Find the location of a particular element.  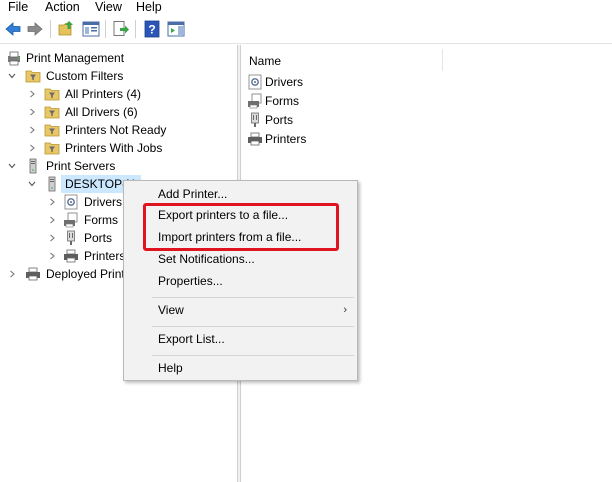

tree-root-print-management: Print Management is located at coordinates (119, 58).